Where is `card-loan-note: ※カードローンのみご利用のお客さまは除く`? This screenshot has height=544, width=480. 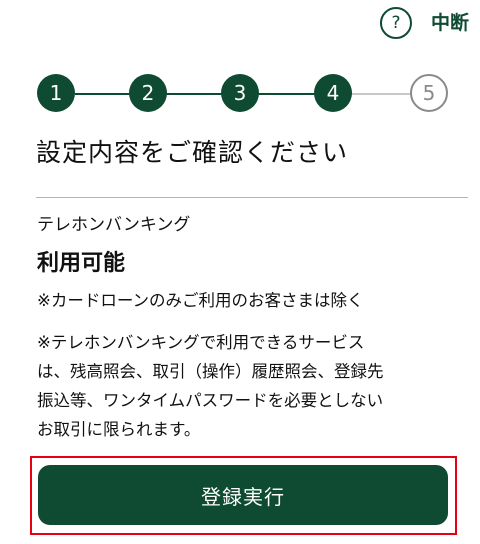 card-loan-note: ※カードローンのみご利用のお客さまは除く is located at coordinates (200, 300).